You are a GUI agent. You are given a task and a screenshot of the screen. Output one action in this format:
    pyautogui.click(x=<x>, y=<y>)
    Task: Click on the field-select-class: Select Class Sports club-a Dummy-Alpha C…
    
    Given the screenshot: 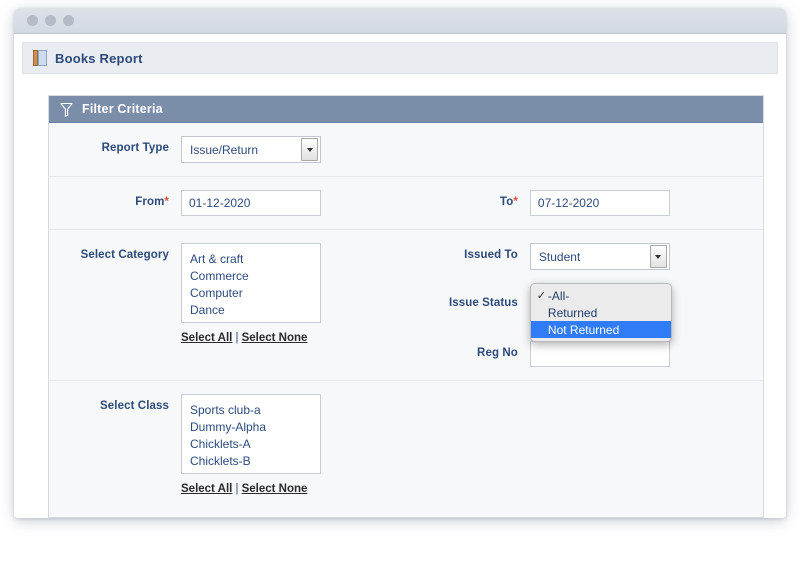 What is the action you would take?
    pyautogui.click(x=243, y=444)
    